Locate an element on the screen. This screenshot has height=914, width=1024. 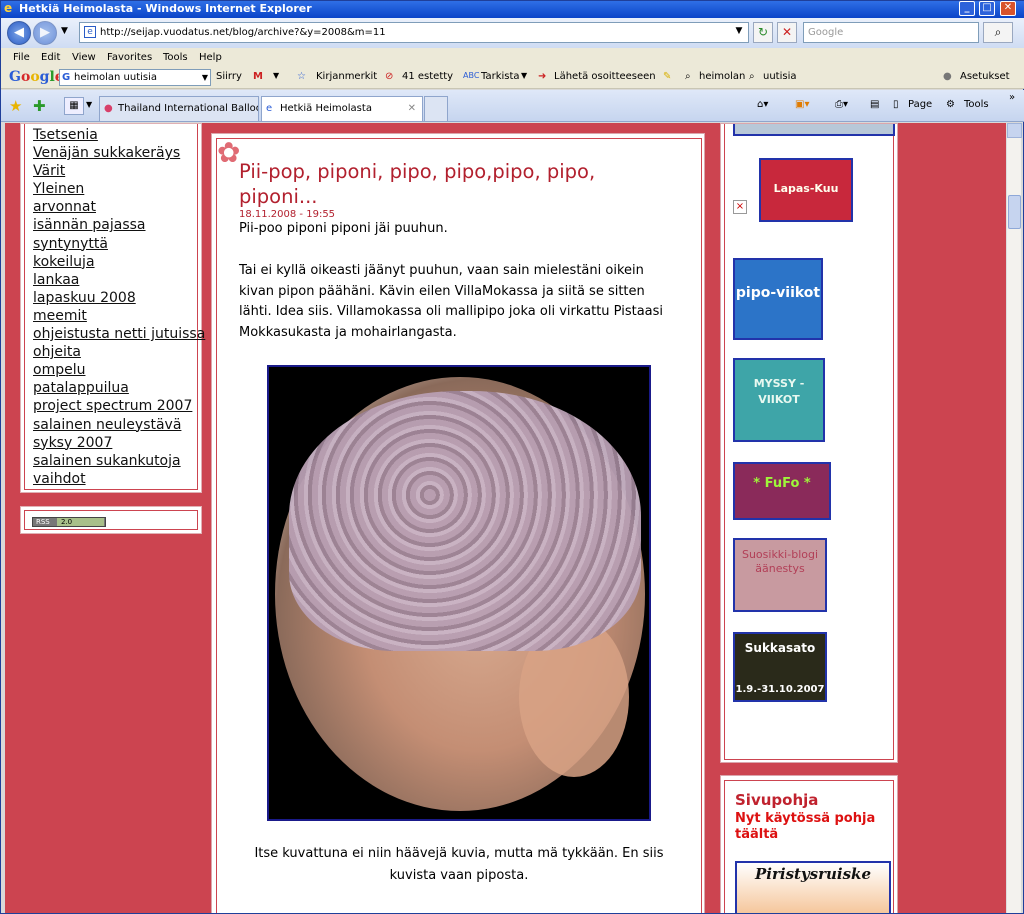
tools-menu: Tools is located at coordinates (976, 104).